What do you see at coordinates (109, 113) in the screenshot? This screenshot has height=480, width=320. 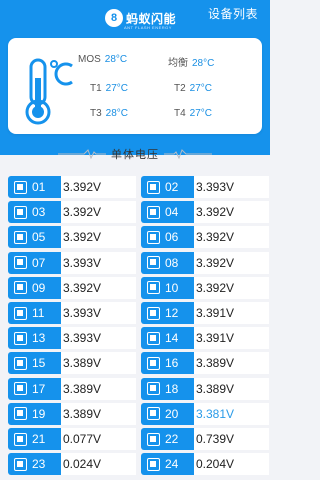 I see `t3-temperature: T3 28°C` at bounding box center [109, 113].